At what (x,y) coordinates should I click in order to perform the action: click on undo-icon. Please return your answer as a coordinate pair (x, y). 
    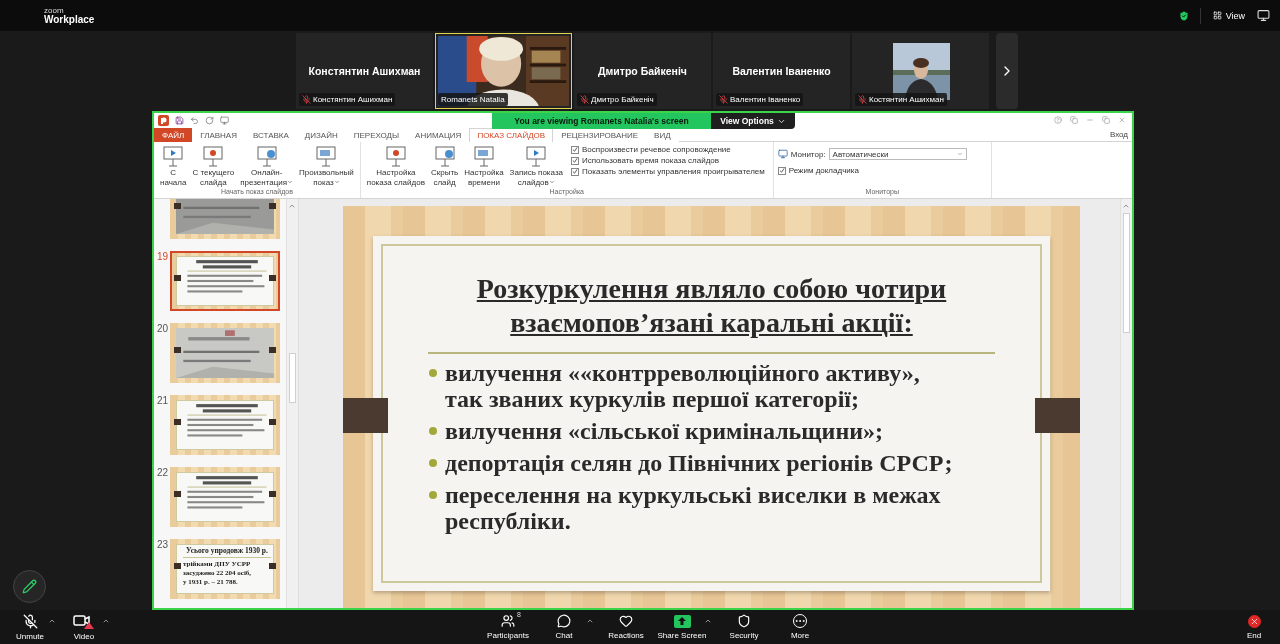
    Looking at the image, I should click on (194, 120).